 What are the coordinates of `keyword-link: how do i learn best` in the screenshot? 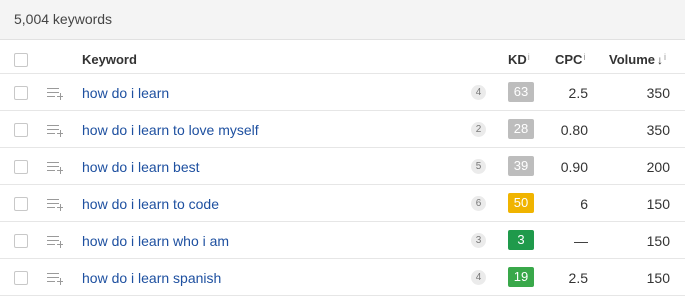 It's located at (141, 167).